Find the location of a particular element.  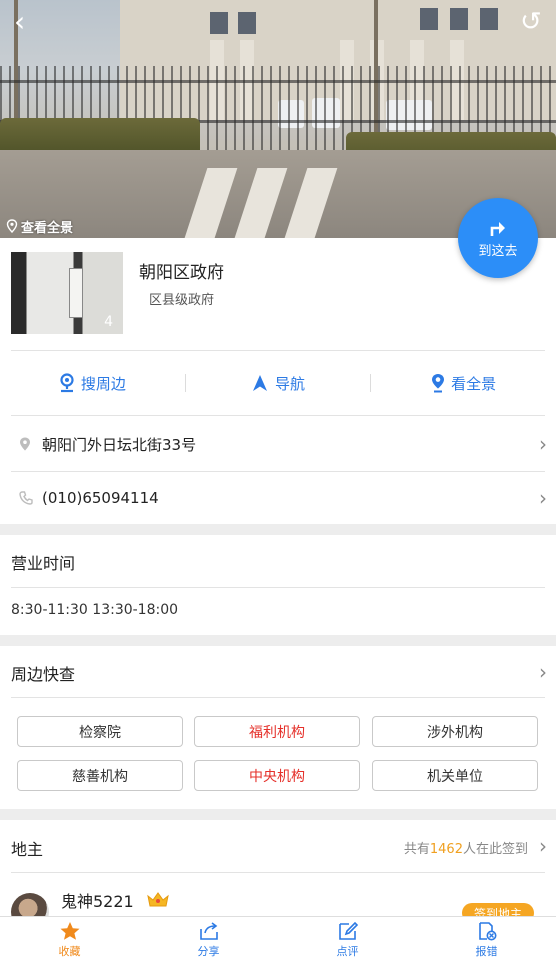

poi-name: 朝阳区政府 is located at coordinates (181, 273).